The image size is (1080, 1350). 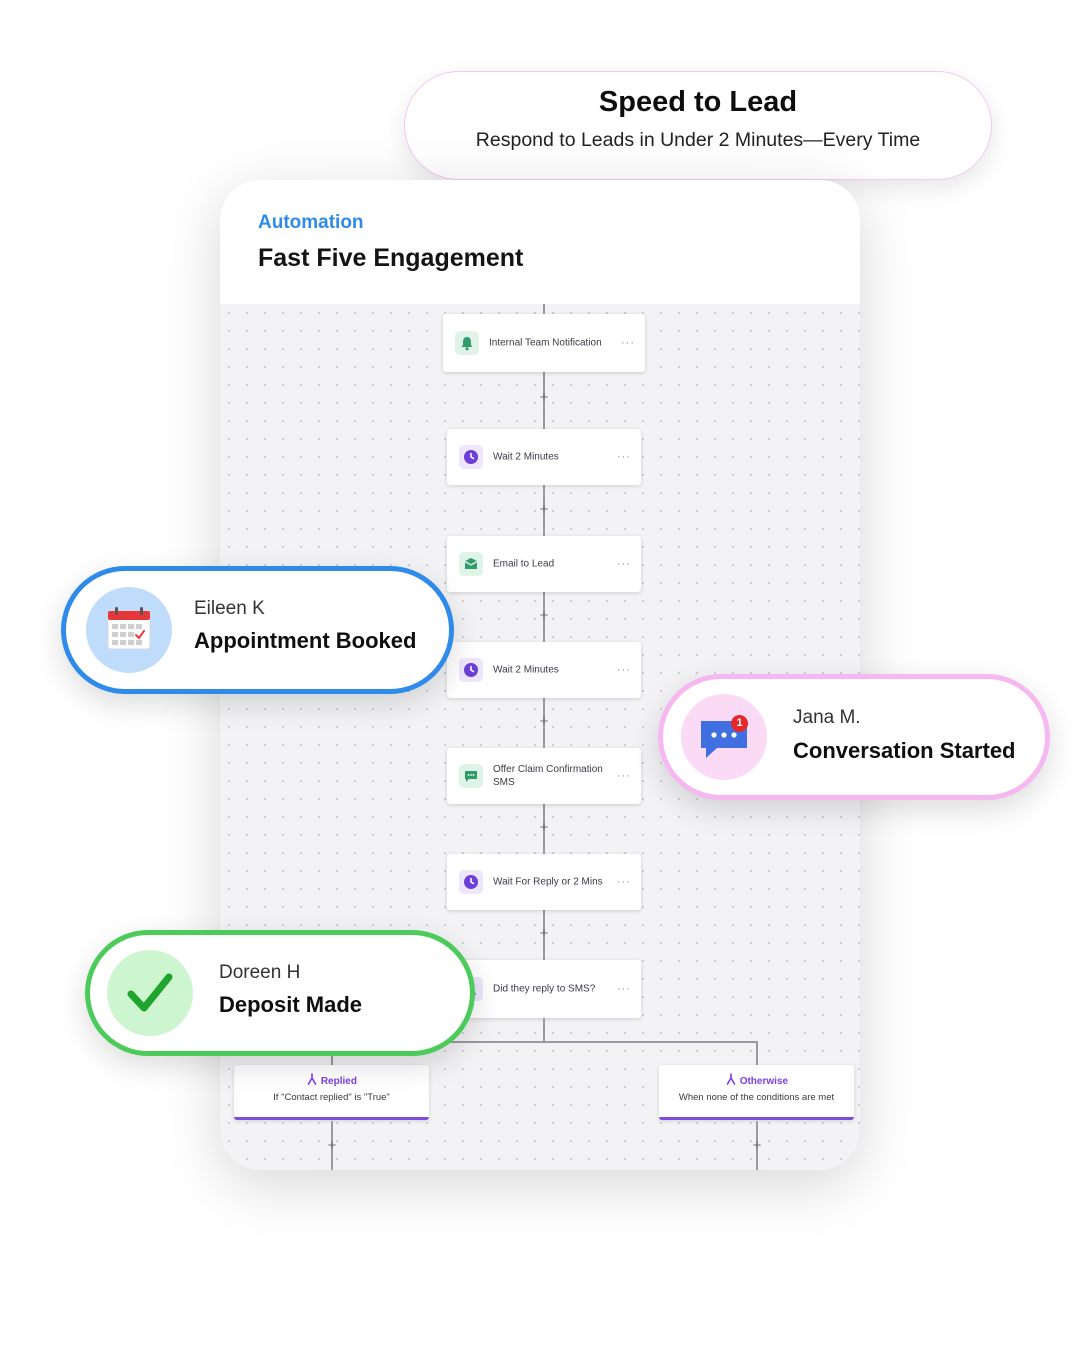 I want to click on step-label: Email to Lead, so click(x=524, y=564).